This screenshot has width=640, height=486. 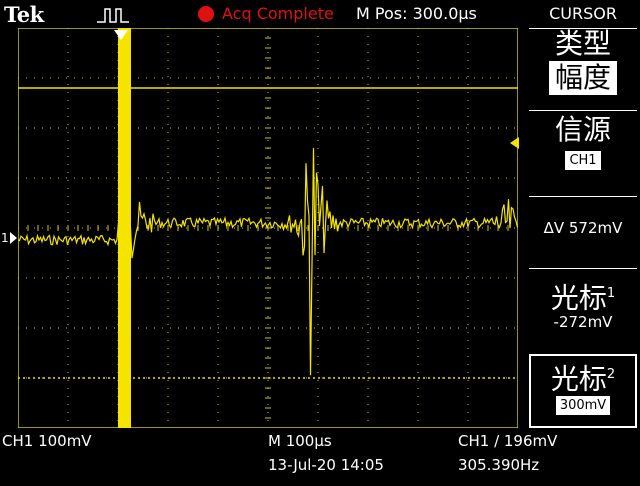 What do you see at coordinates (278, 13) in the screenshot?
I see `acquisition-status: Acq Complete` at bounding box center [278, 13].